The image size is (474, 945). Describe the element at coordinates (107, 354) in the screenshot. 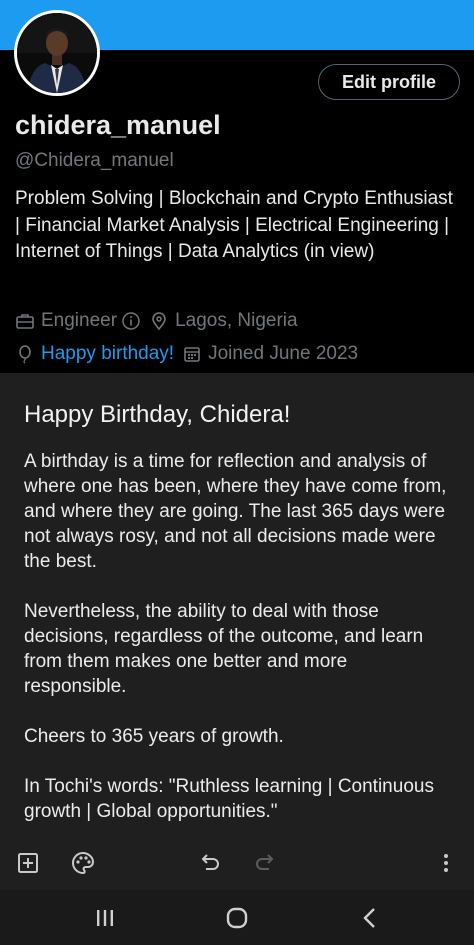

I see `birthday-link: Happy birthday!` at that location.